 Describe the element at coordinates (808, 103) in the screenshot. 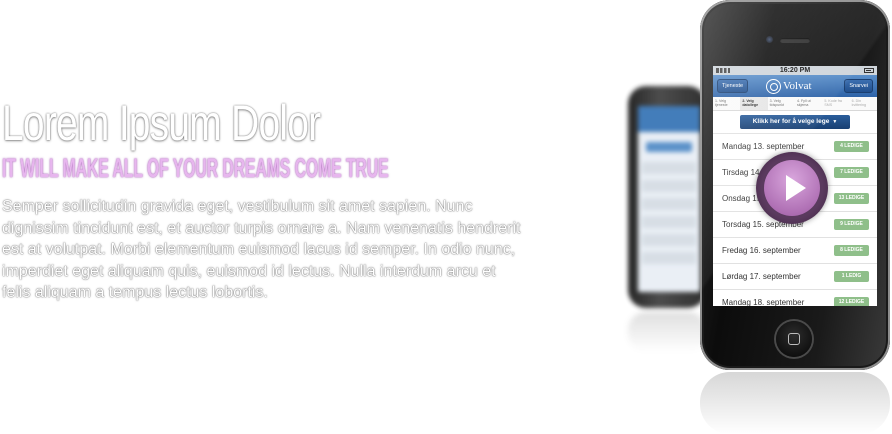

I see `step-item: 4. Fyll ut skjema` at that location.